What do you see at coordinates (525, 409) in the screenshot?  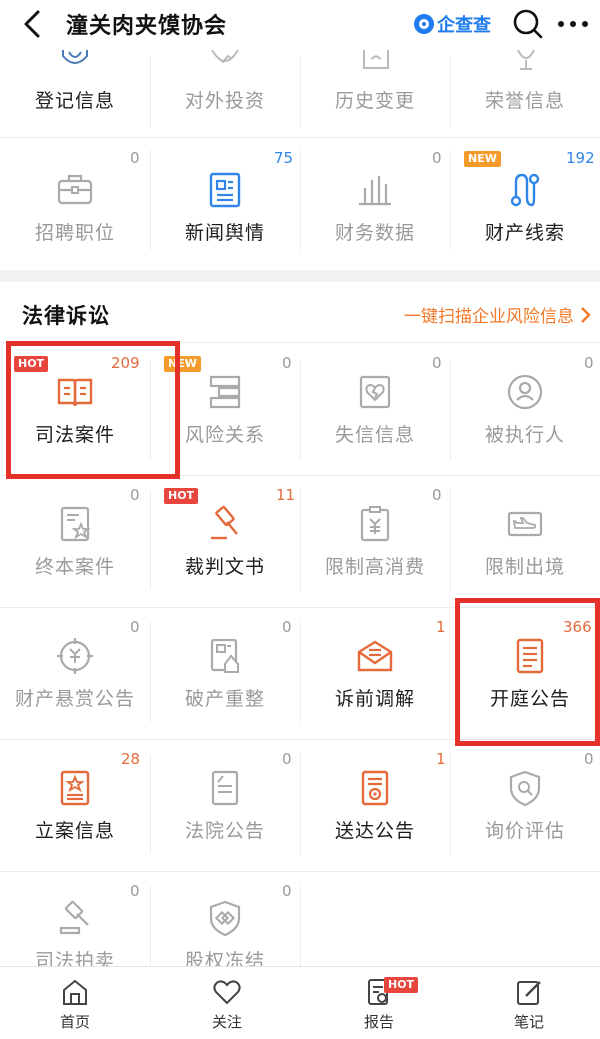 I see `grid-item-executed-person: 被执行人` at bounding box center [525, 409].